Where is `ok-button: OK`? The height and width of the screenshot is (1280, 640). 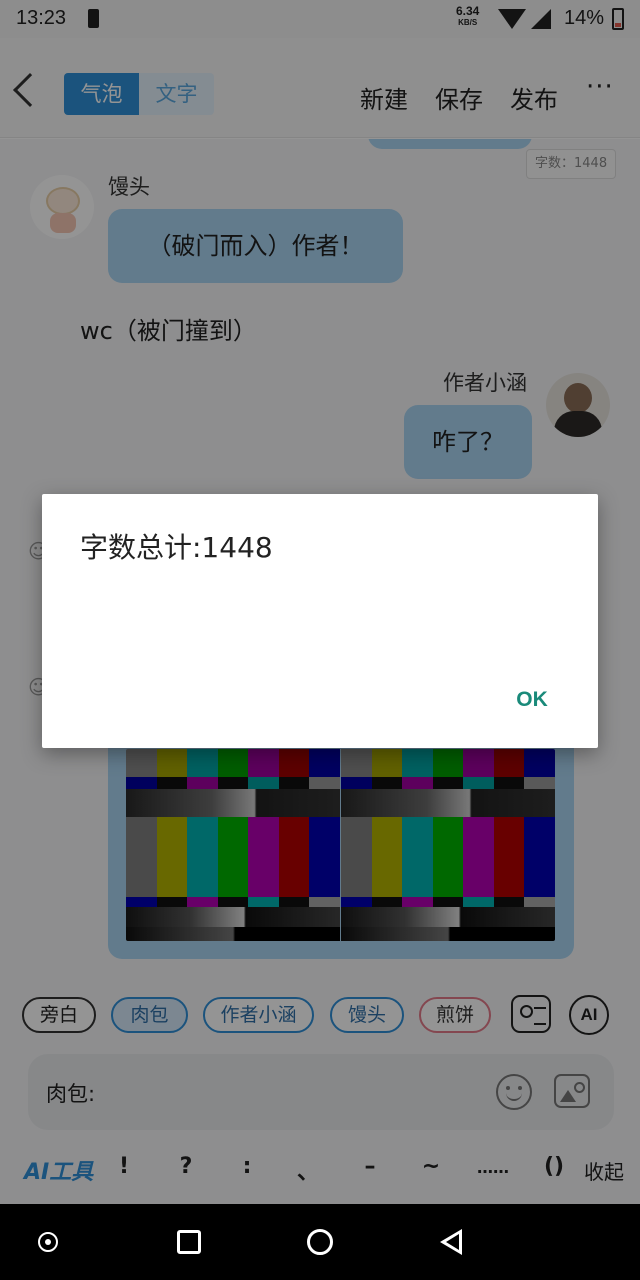
ok-button: OK is located at coordinates (532, 700).